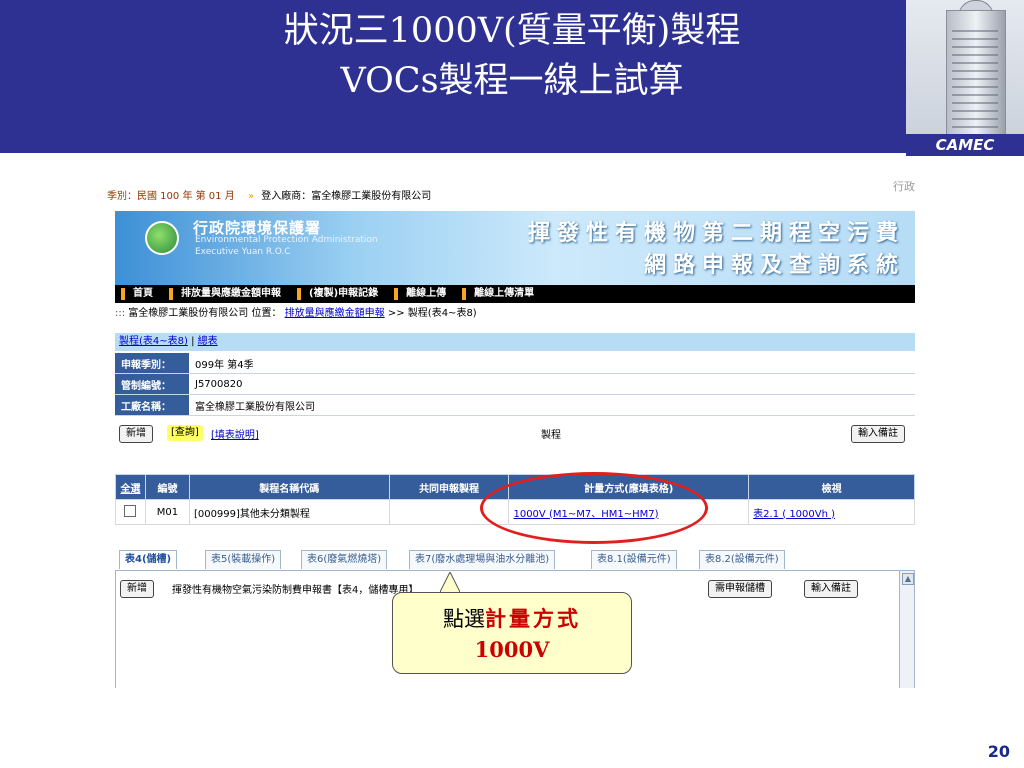 The height and width of the screenshot is (768, 1024). What do you see at coordinates (137, 589) in the screenshot?
I see `tank-add-button: 新增` at bounding box center [137, 589].